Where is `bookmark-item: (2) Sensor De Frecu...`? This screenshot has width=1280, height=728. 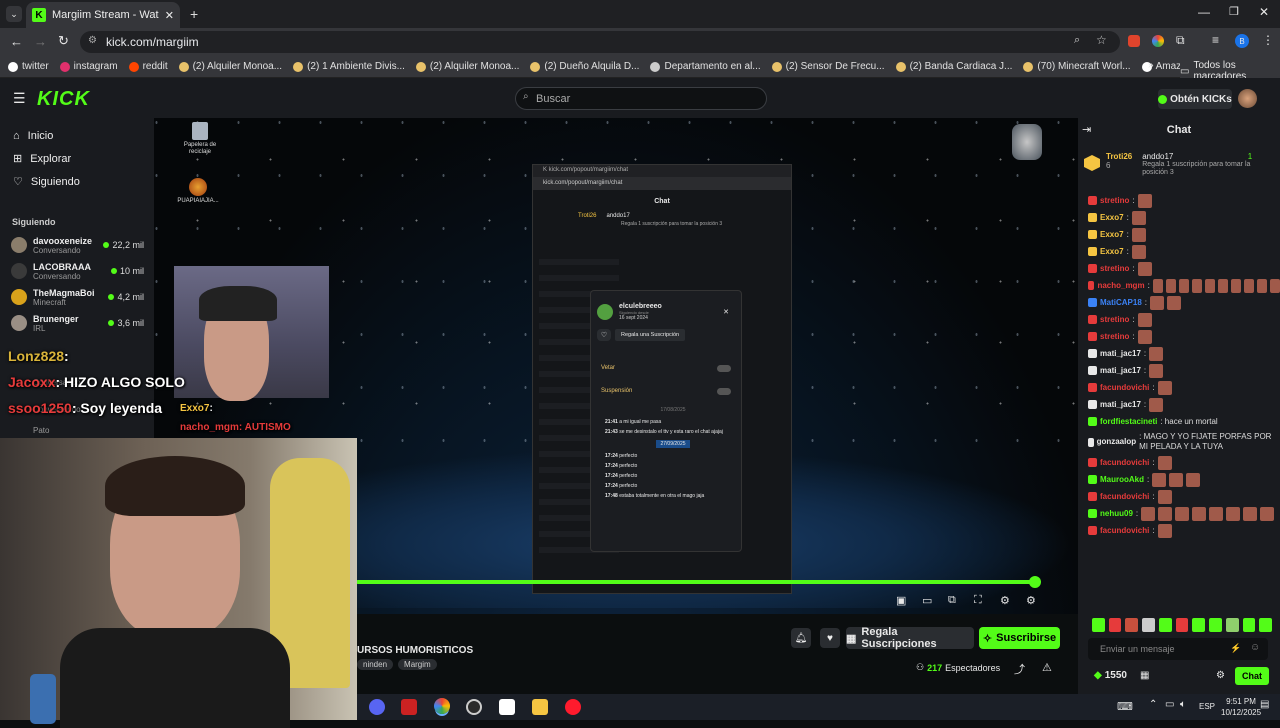
bookmark-item: (2) Sensor De Frecu... is located at coordinates (828, 66).